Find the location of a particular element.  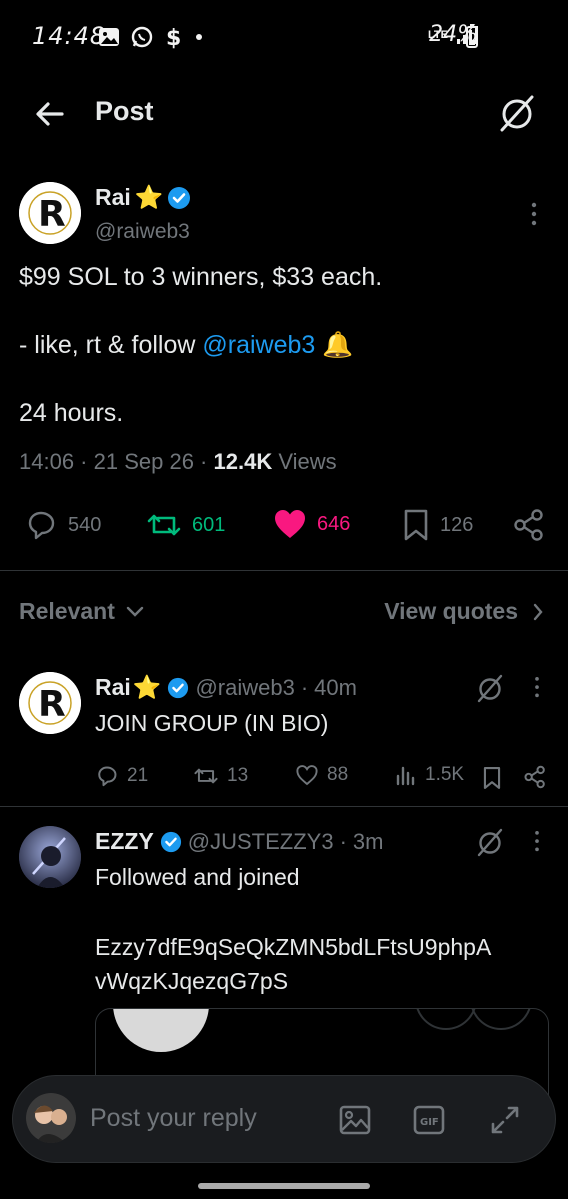

sort-dropdown: Relevant is located at coordinates (82, 611).